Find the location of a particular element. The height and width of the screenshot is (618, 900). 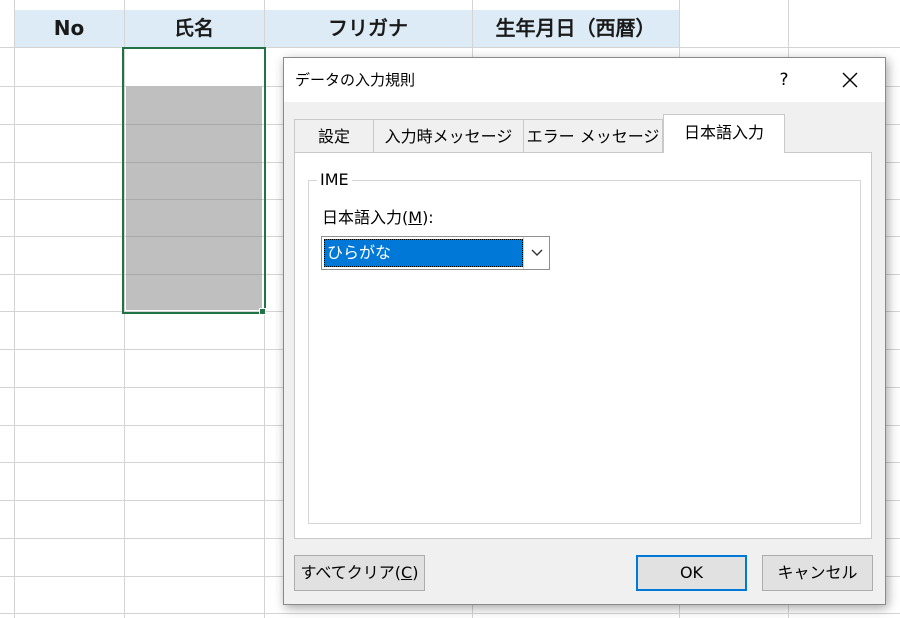

cancel-button: キャンセル is located at coordinates (817, 573).